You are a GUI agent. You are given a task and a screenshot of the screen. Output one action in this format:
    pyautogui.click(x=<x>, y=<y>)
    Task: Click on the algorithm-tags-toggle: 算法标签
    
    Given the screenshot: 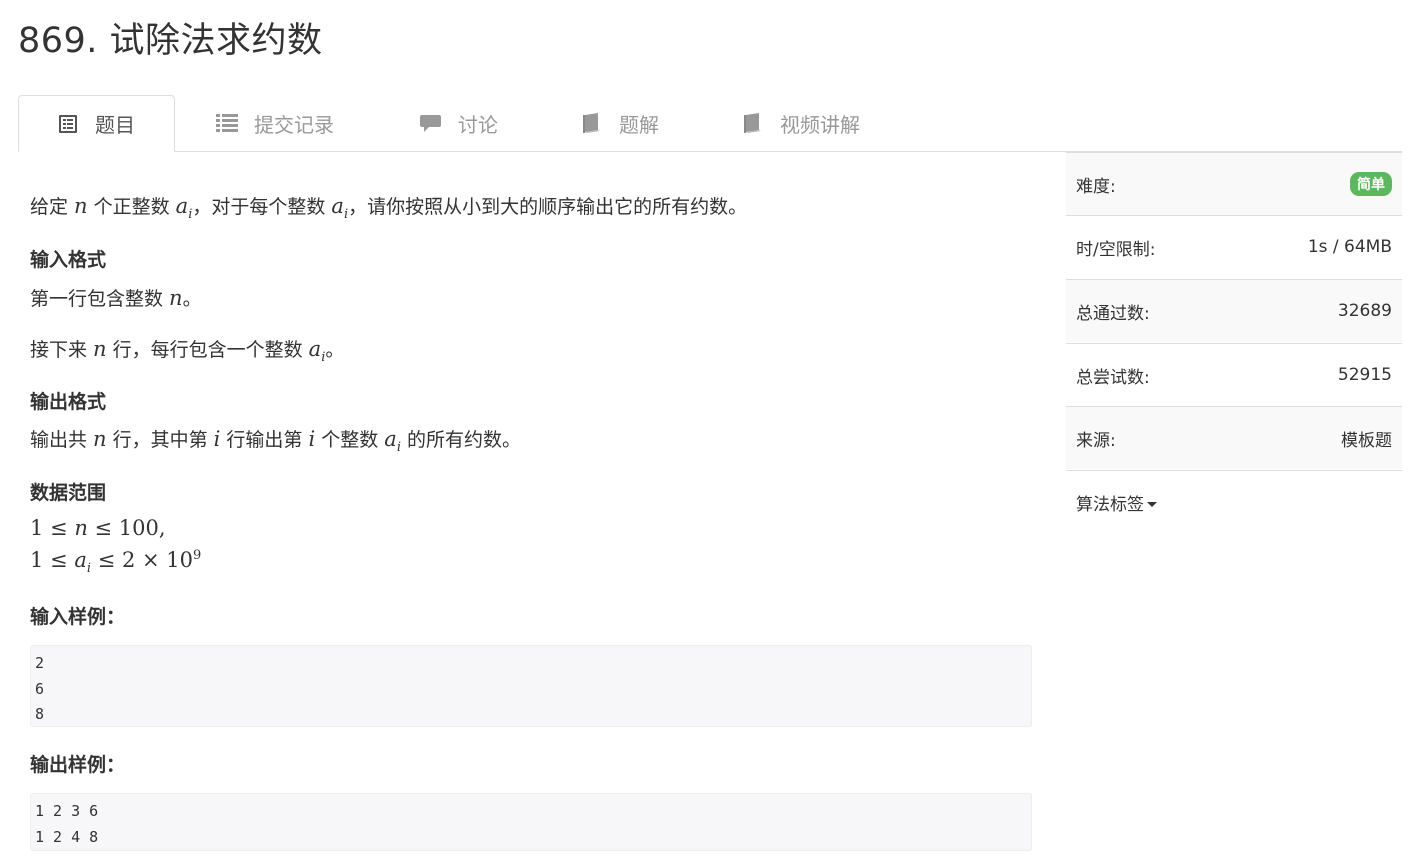 What is the action you would take?
    pyautogui.click(x=1116, y=502)
    